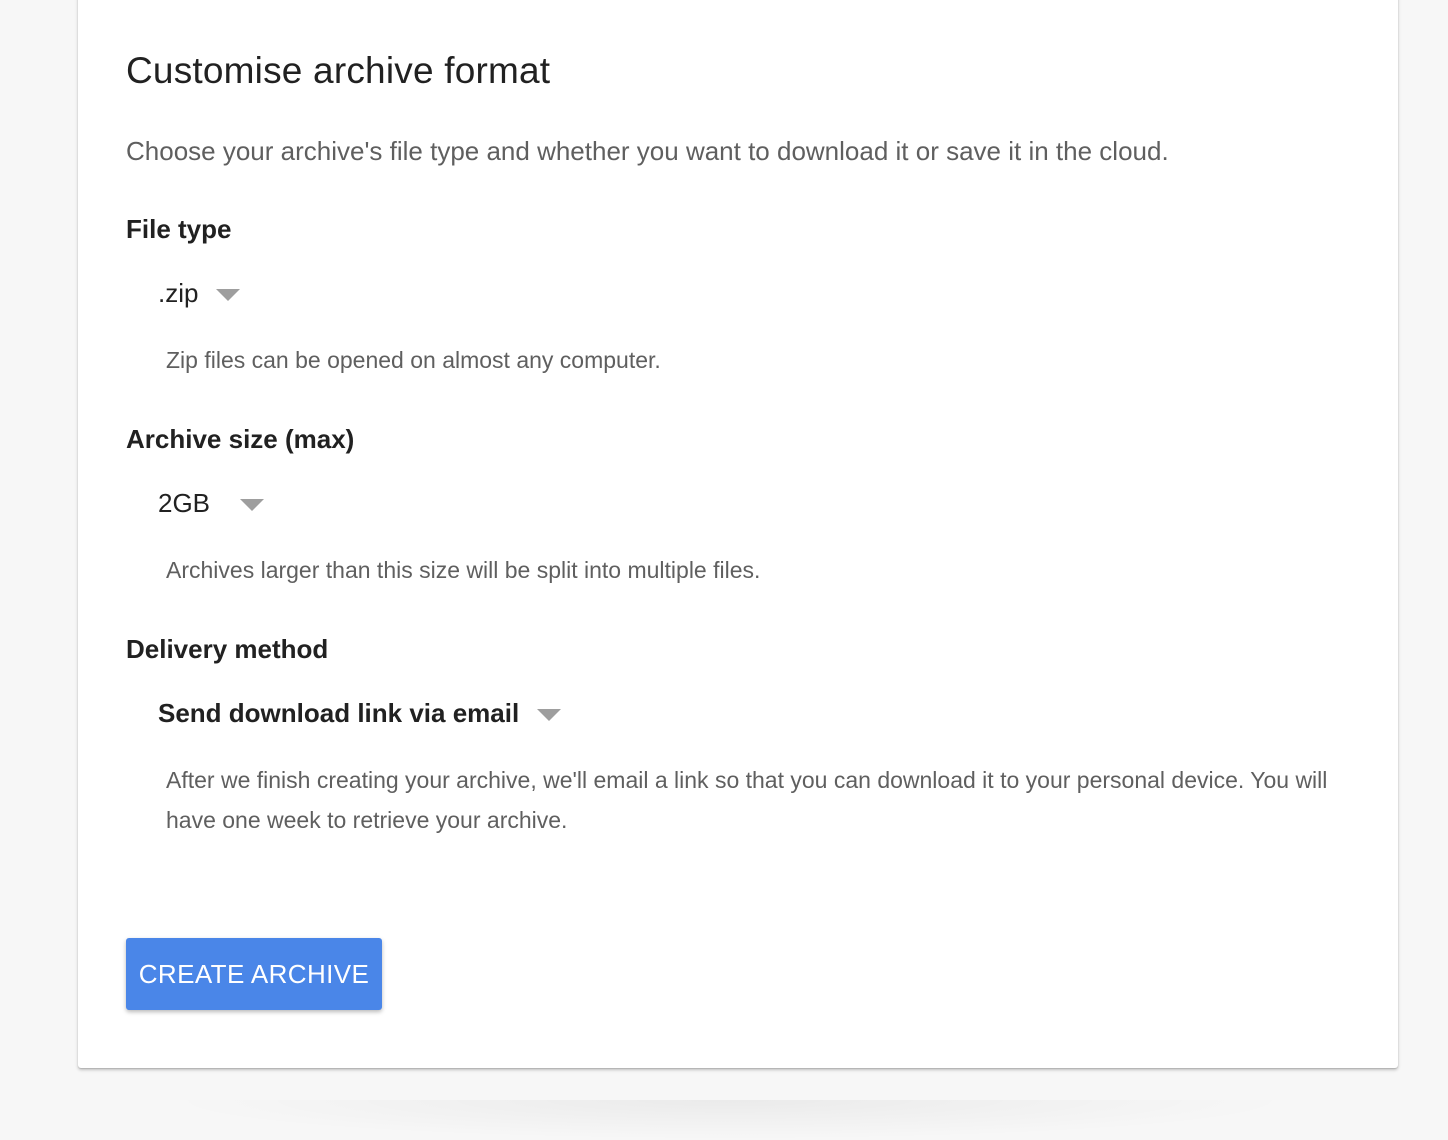  Describe the element at coordinates (211, 503) in the screenshot. I see `archive-size-dropdown: 2GB` at that location.